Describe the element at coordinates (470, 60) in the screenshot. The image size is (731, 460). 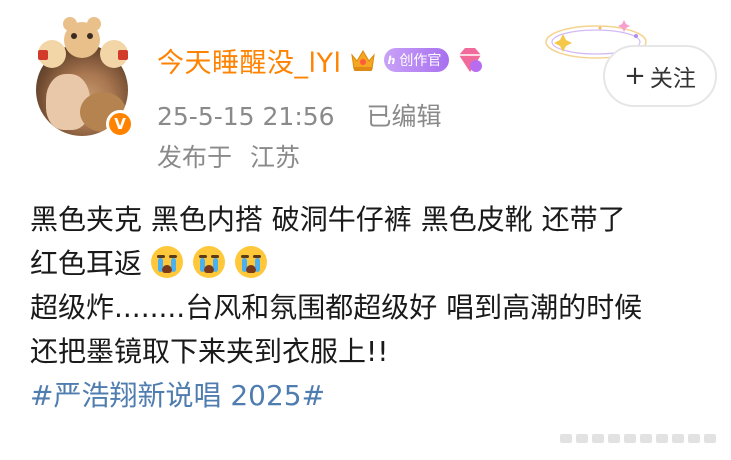
I see `level-badge-icon` at that location.